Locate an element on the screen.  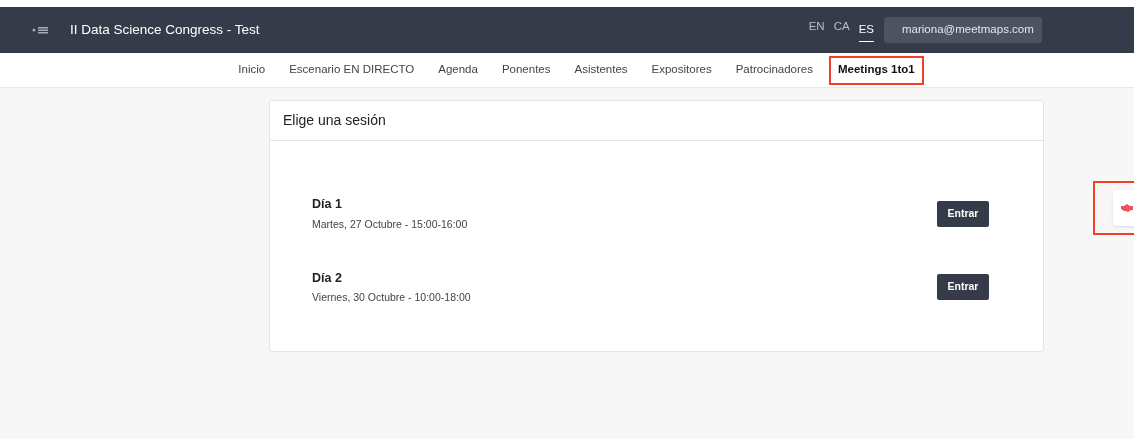
card-title: Elige una sesión is located at coordinates (334, 120).